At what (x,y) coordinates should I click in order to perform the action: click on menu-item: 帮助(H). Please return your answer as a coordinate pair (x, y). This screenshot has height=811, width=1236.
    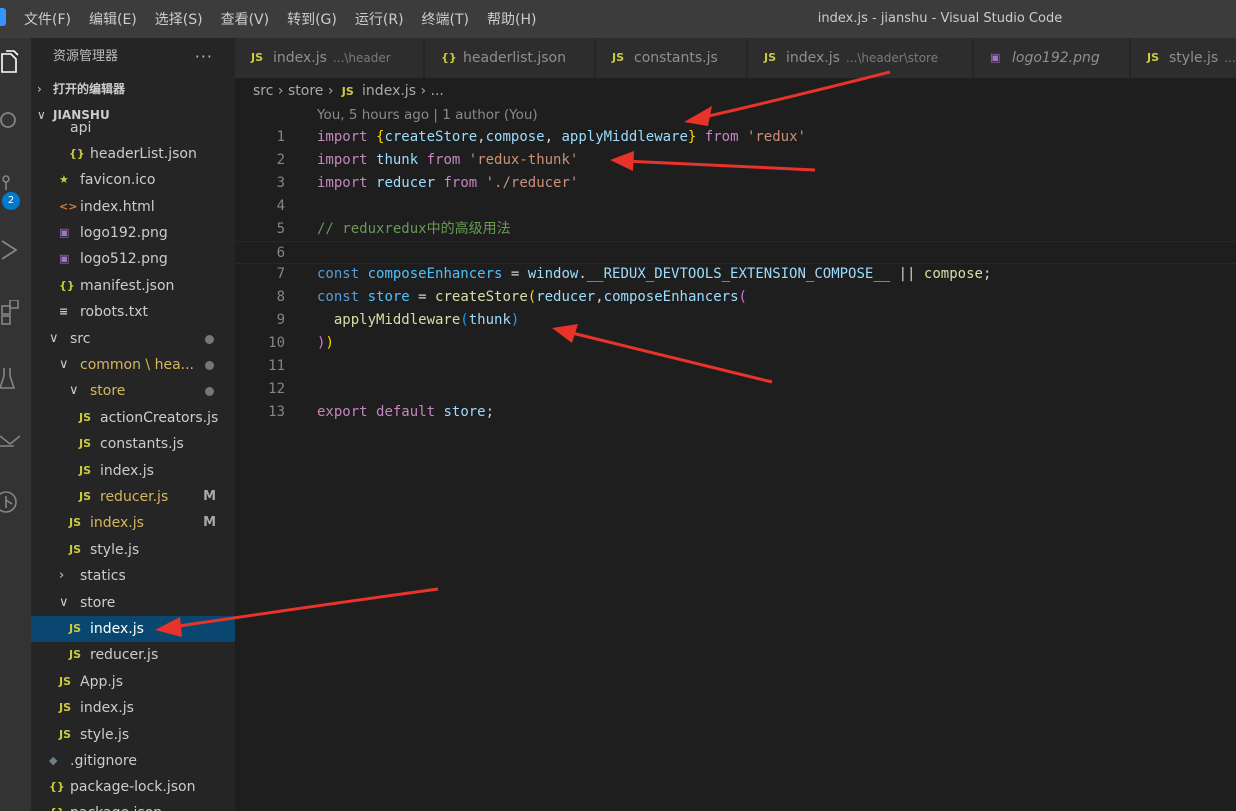
    Looking at the image, I should click on (511, 19).